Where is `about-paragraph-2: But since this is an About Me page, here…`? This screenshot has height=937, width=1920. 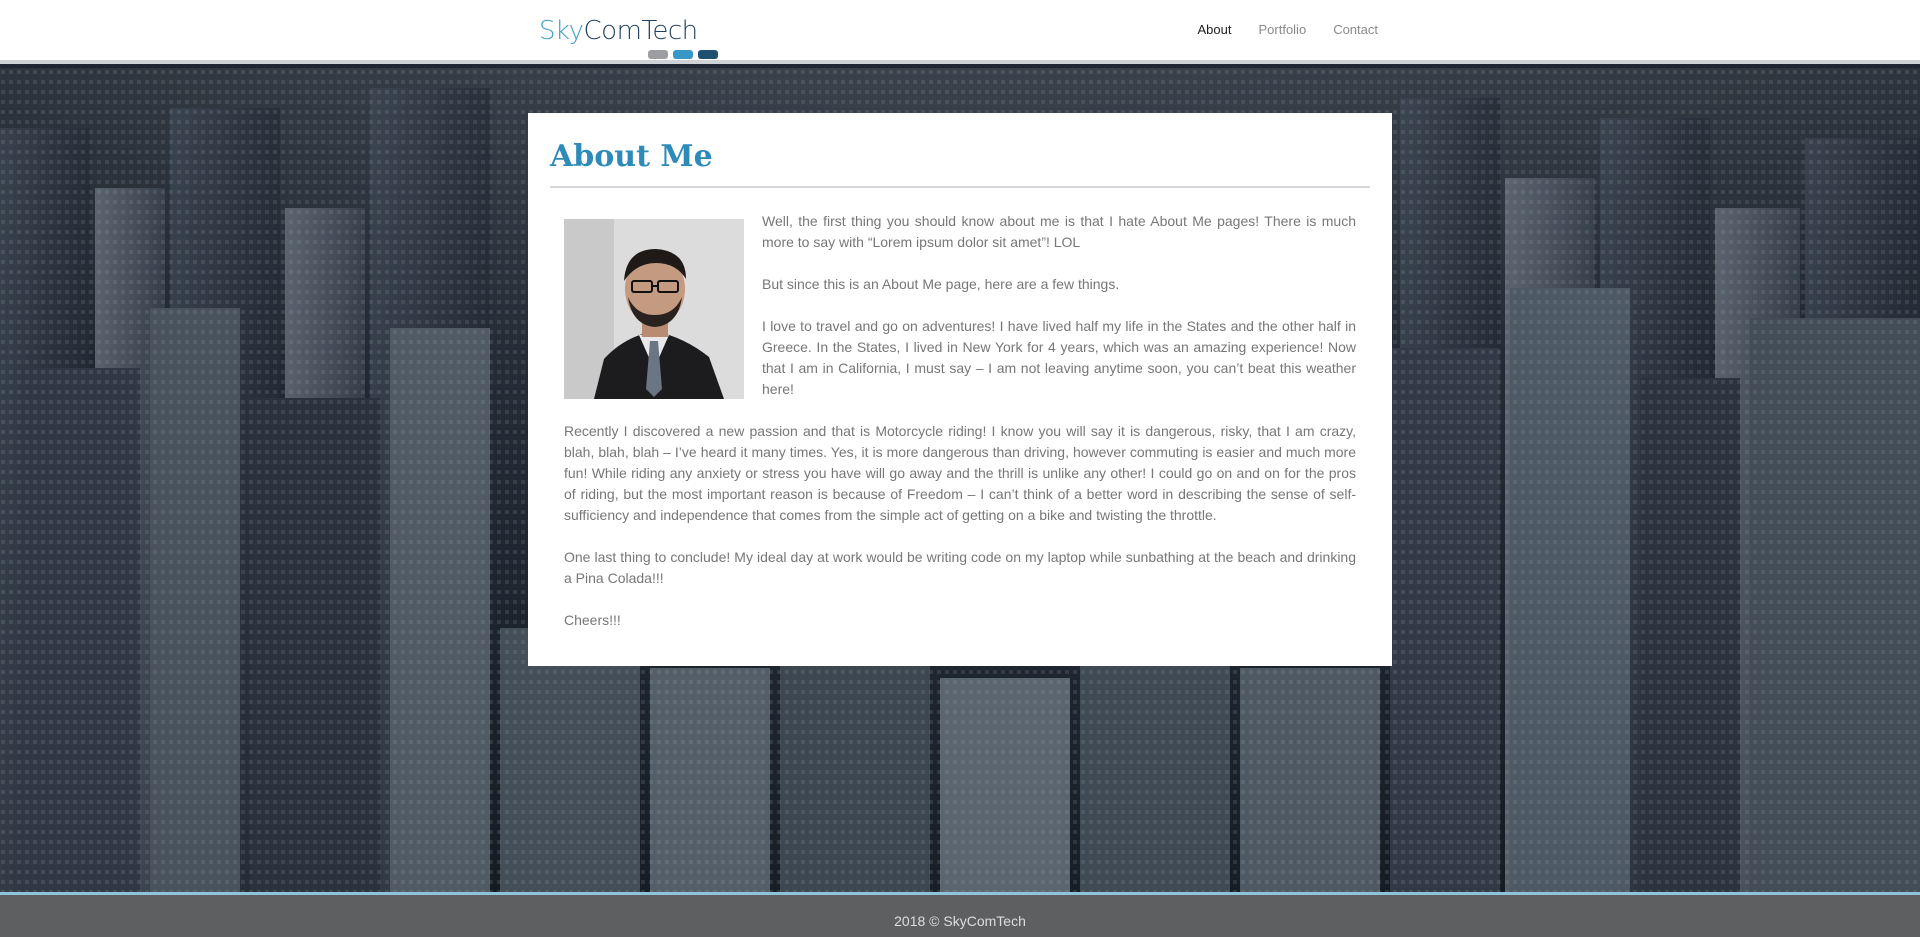 about-paragraph-2: But since this is an About Me page, here… is located at coordinates (941, 284).